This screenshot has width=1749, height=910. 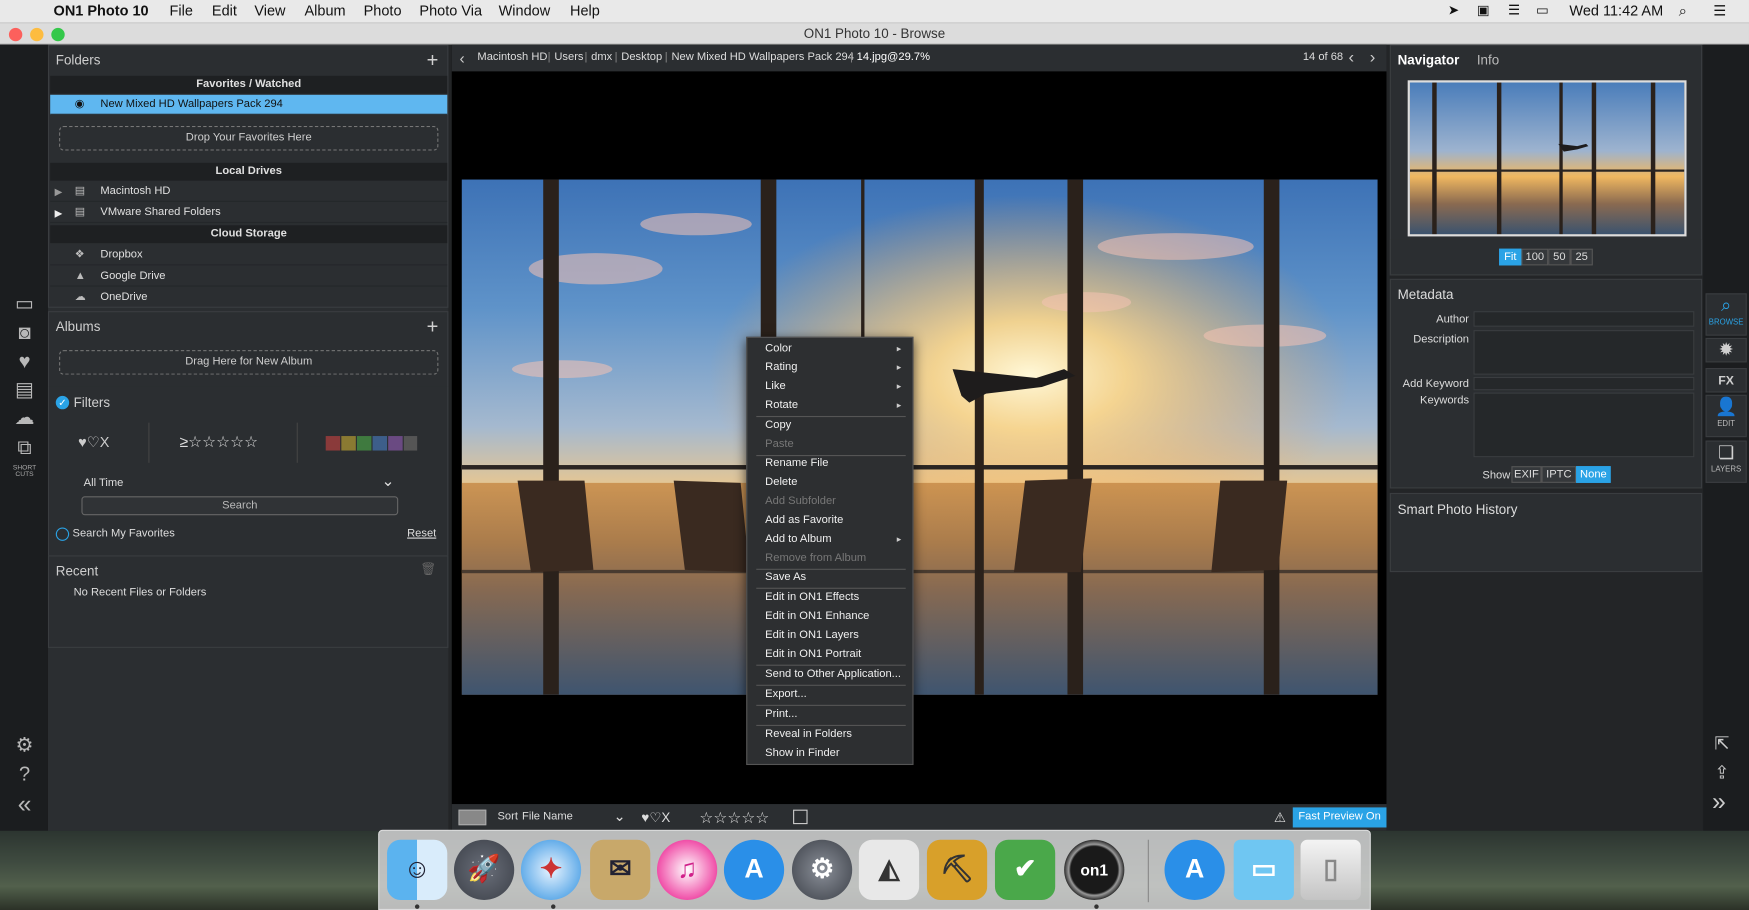 I want to click on sort-value: File Name, so click(x=547, y=817).